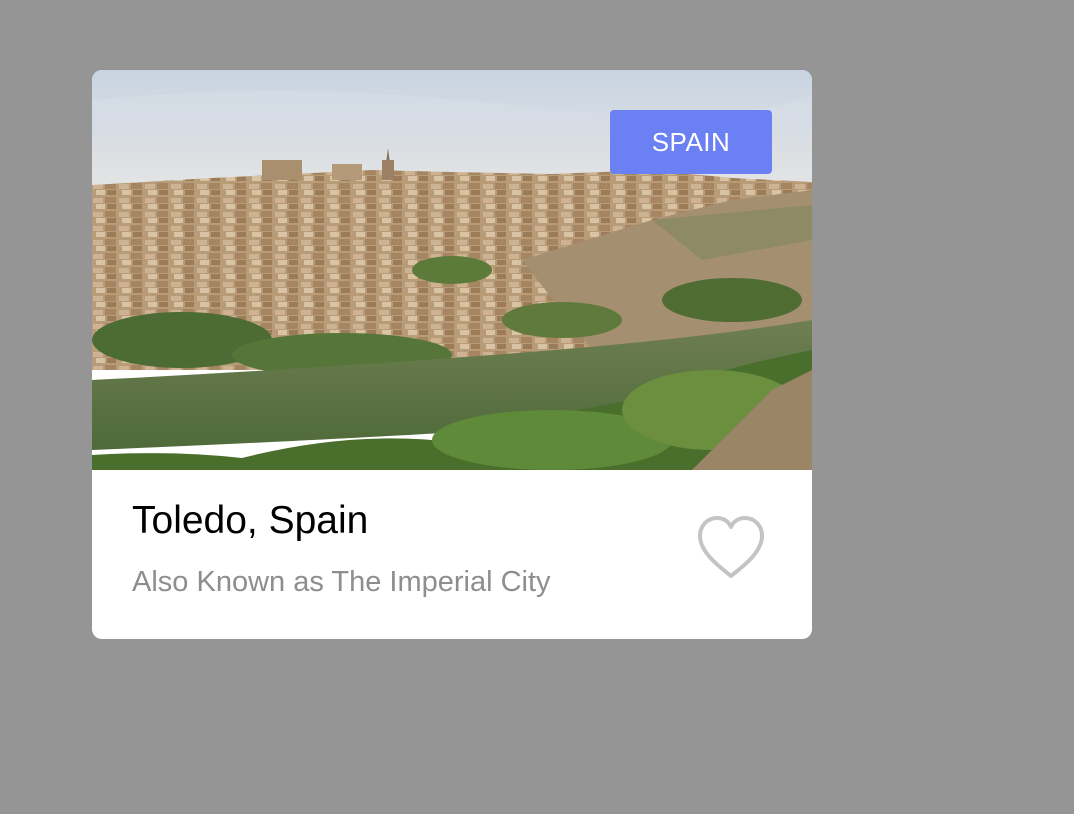  Describe the element at coordinates (250, 520) in the screenshot. I see `card-title: Toledo, Spain` at that location.